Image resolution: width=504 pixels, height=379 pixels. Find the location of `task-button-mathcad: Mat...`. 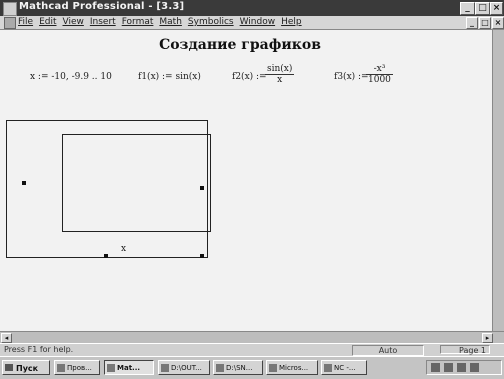

task-button-mathcad: Mat... is located at coordinates (129, 367).